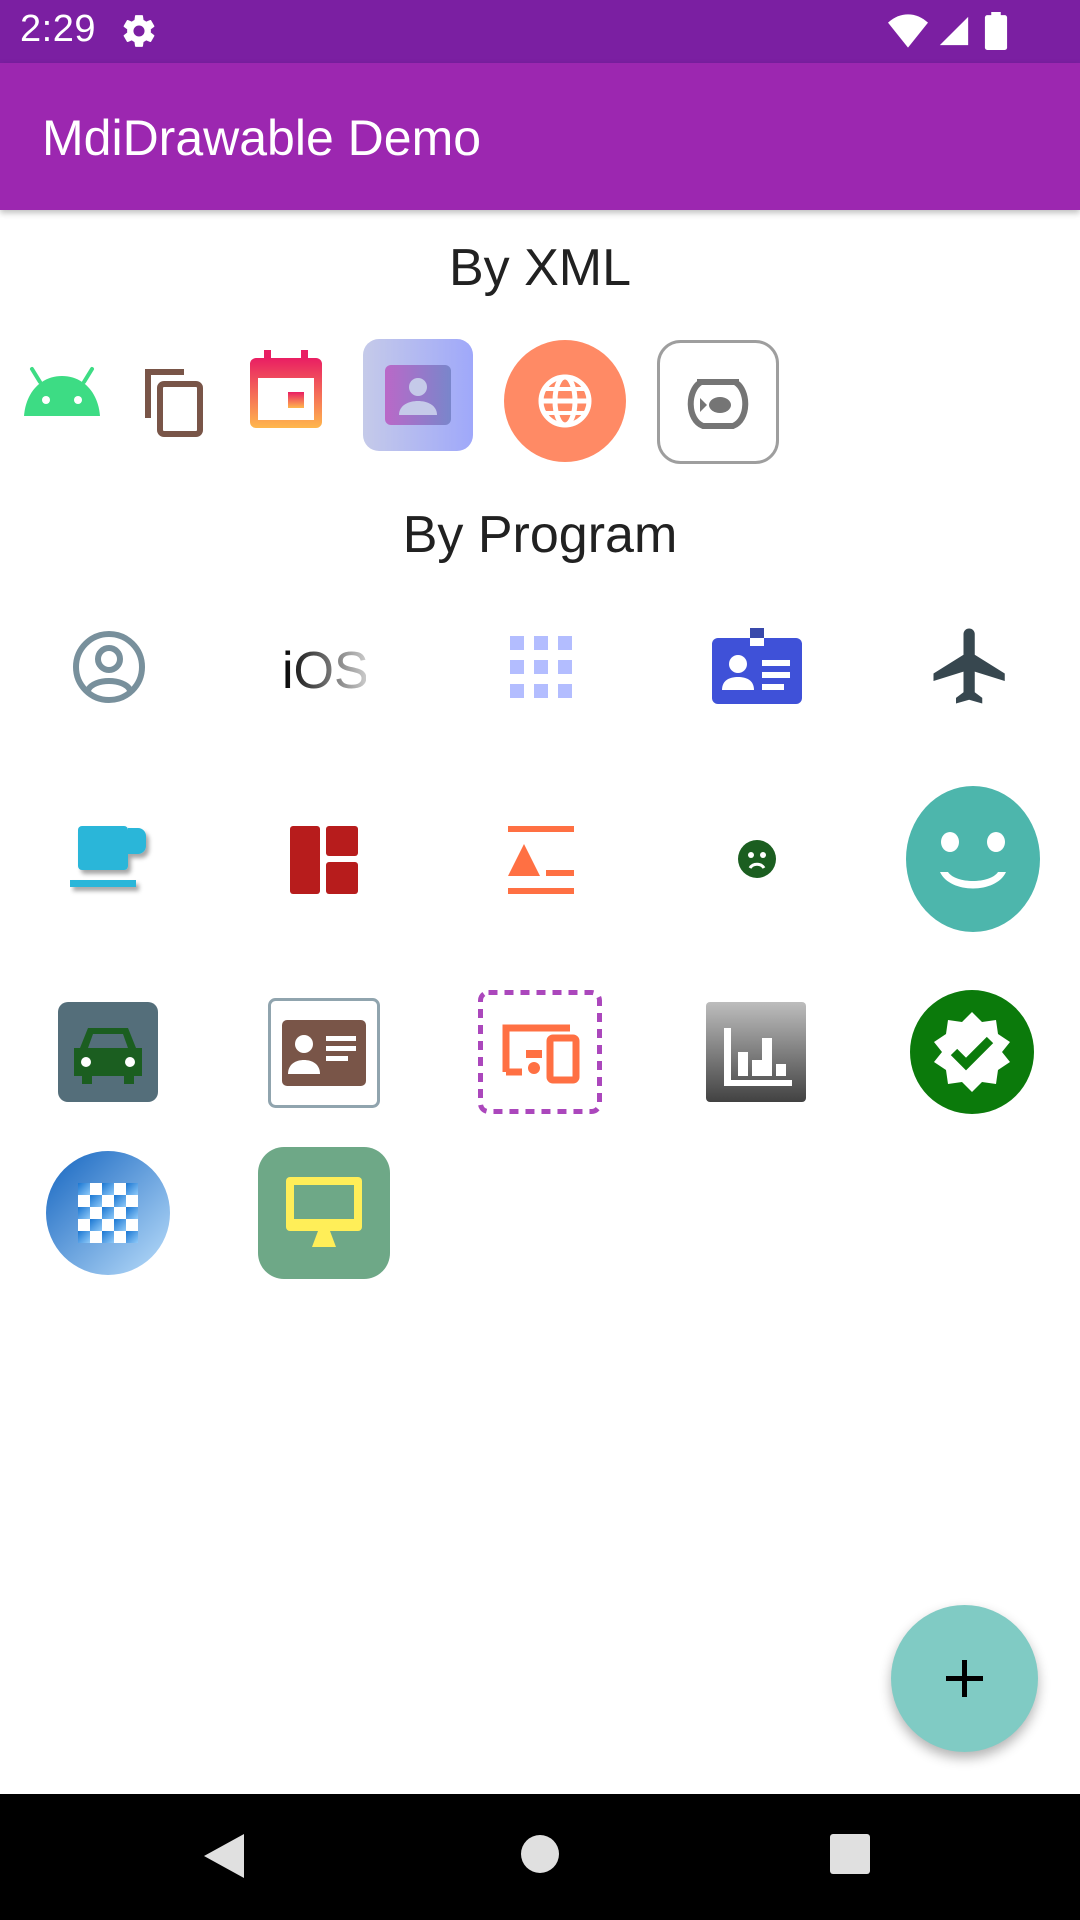 The width and height of the screenshot is (1080, 1920). What do you see at coordinates (541, 860) in the screenshot?
I see `format-align-icon` at bounding box center [541, 860].